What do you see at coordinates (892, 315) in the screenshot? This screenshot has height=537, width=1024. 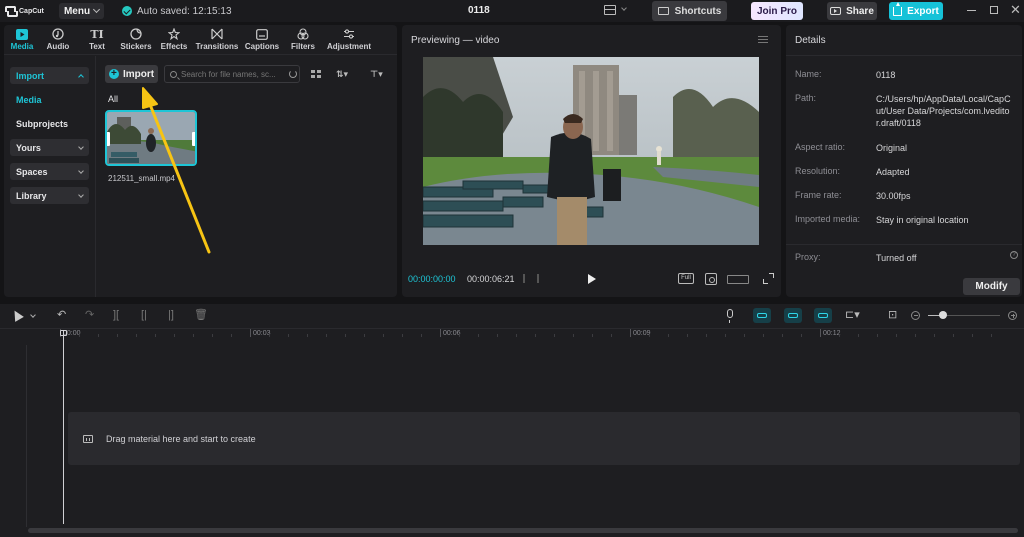 I see `screen-record-icon: ⊡` at bounding box center [892, 315].